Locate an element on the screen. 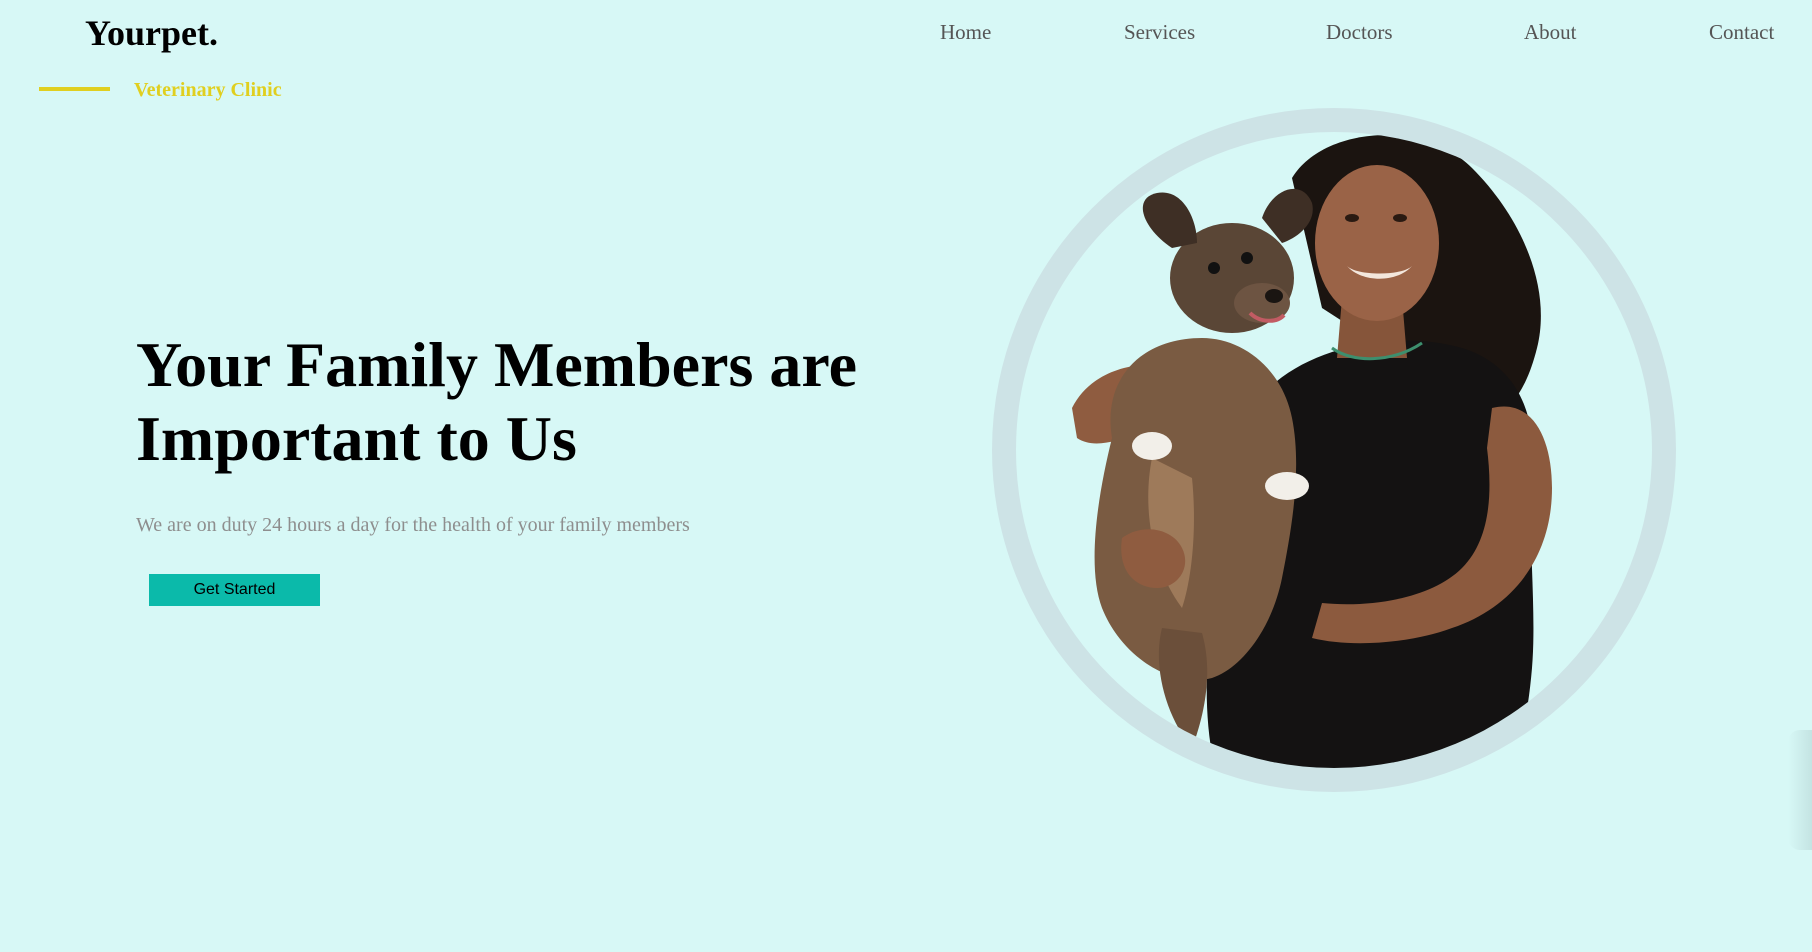 This screenshot has width=1812, height=952. hero-title: Your Family Members are Important to Us is located at coordinates (516, 402).